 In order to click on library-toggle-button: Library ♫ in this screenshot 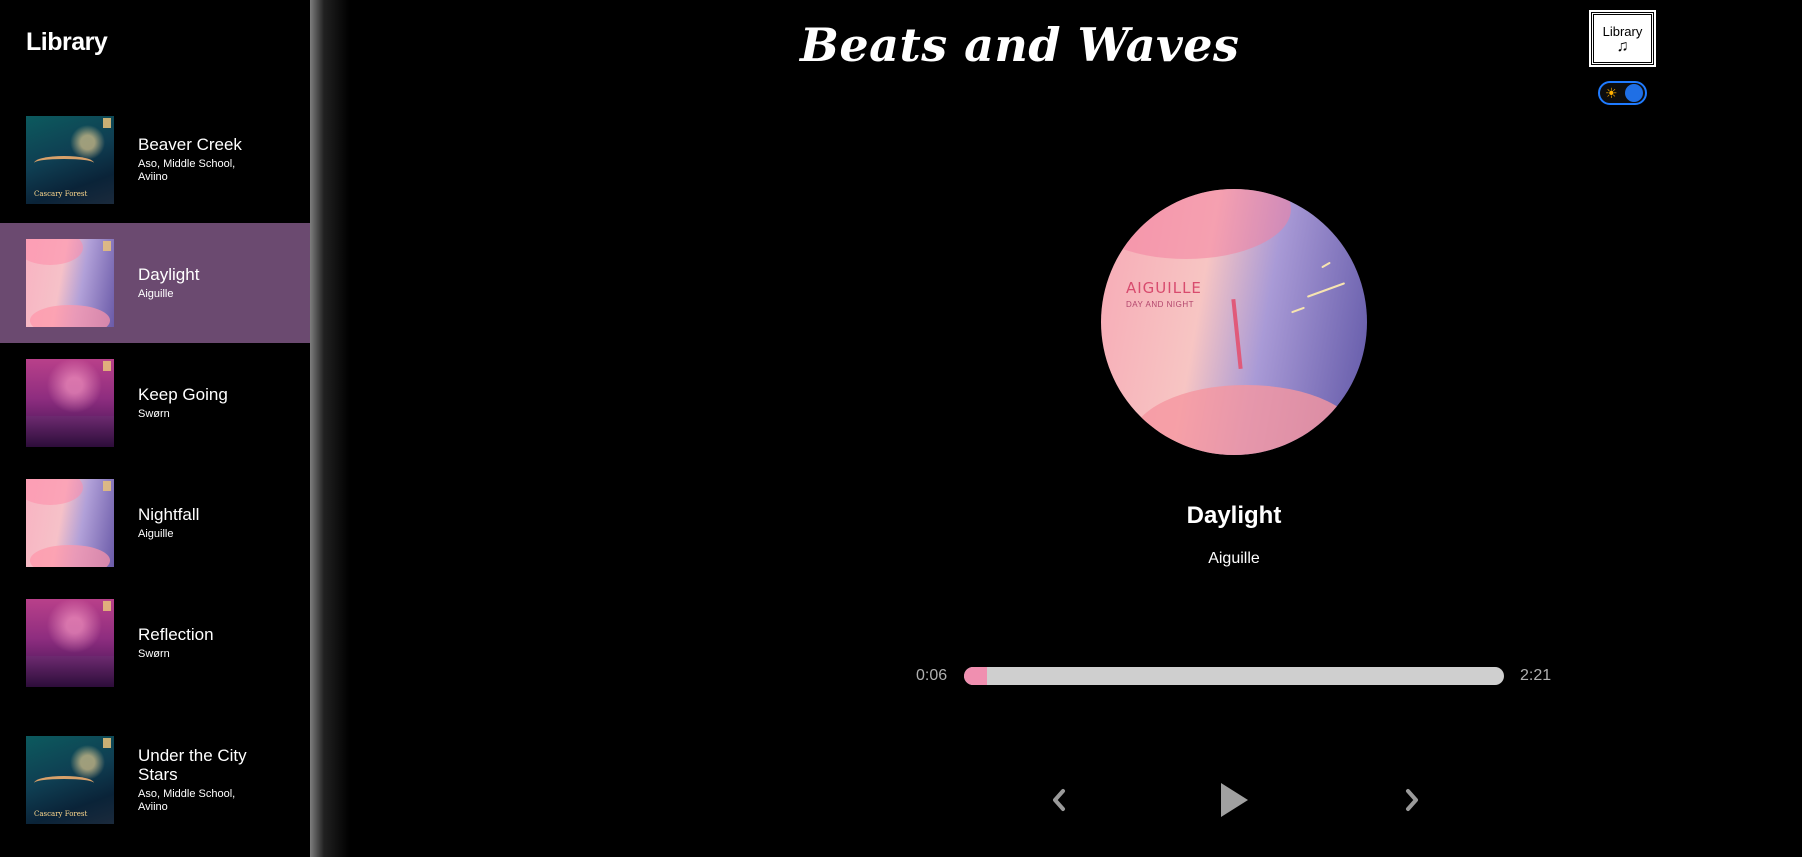, I will do `click(1622, 38)`.